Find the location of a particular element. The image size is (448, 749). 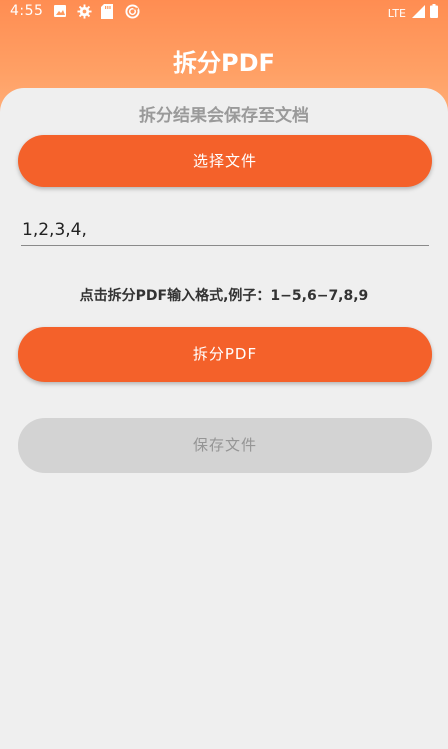

status-icons-right: LTE is located at coordinates (413, 13).